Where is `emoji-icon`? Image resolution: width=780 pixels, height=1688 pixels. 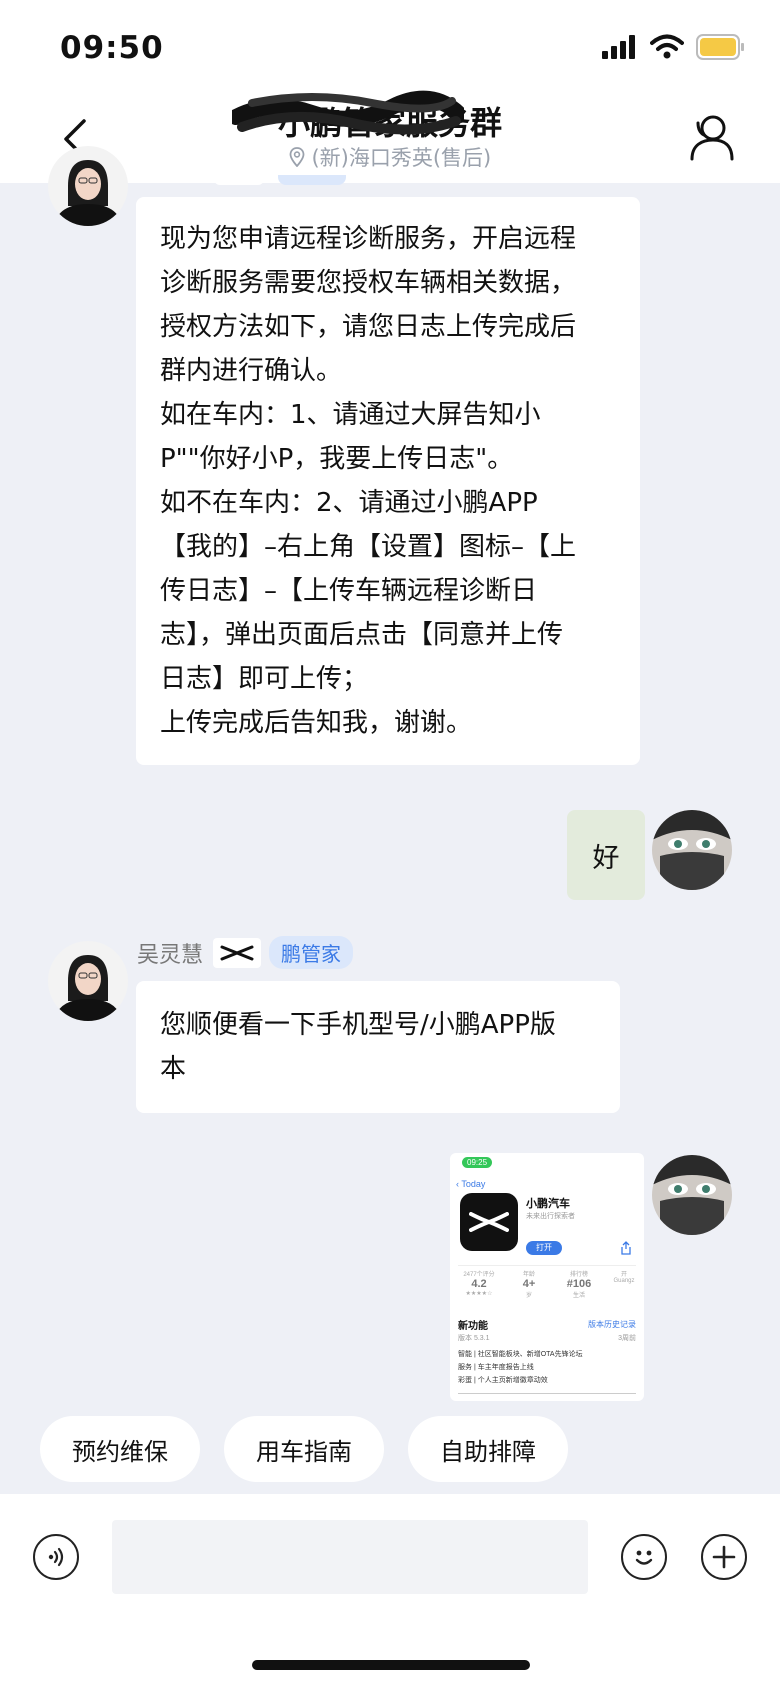
emoji-icon is located at coordinates (644, 1557).